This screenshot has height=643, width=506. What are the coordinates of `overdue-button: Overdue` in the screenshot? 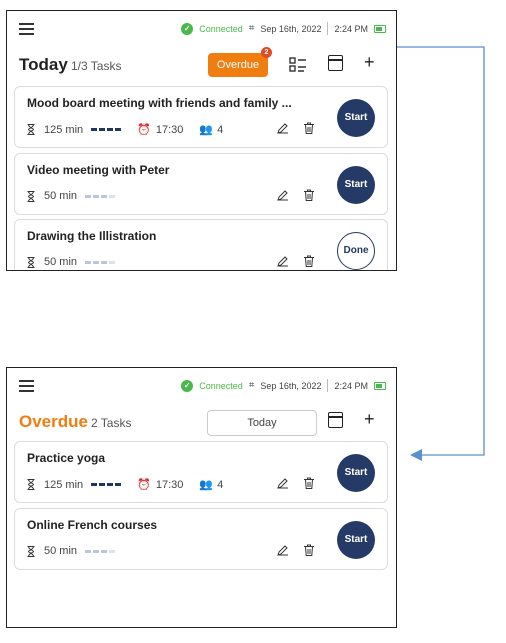 It's located at (238, 65).